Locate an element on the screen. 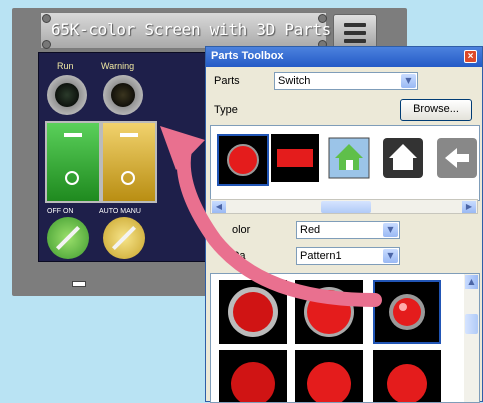 This screenshot has width=483, height=403. type-home-dark is located at coordinates (403, 158).